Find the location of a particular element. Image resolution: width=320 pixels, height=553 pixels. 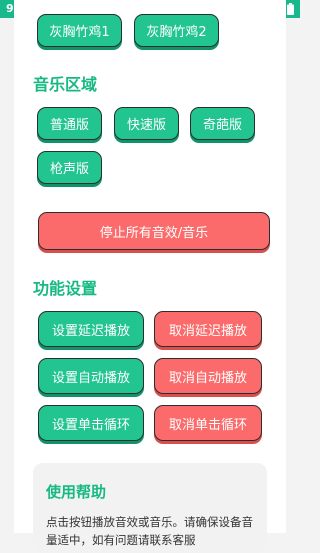

cancel-delay-button: 取消延迟播放 is located at coordinates (208, 329).